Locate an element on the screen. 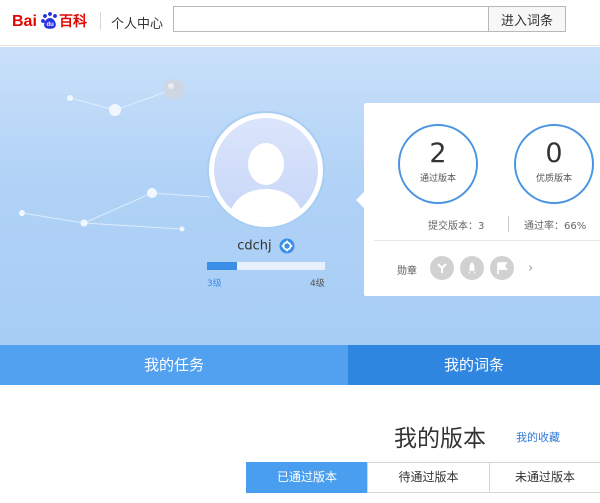 The width and height of the screenshot is (600, 503). svg-text: du is located at coordinates (51, 25).